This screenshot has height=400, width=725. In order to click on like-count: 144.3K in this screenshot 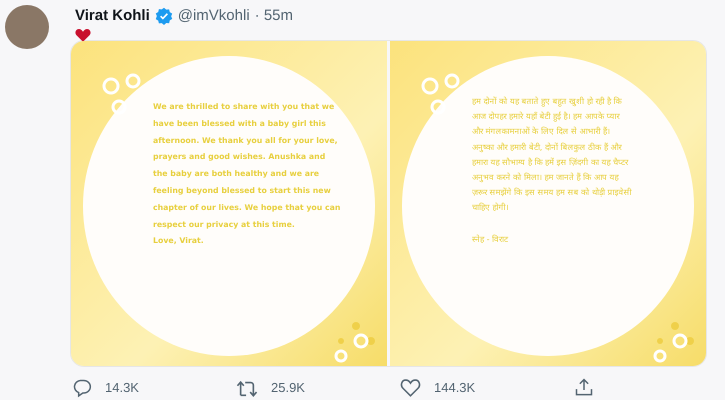, I will do `click(455, 387)`.